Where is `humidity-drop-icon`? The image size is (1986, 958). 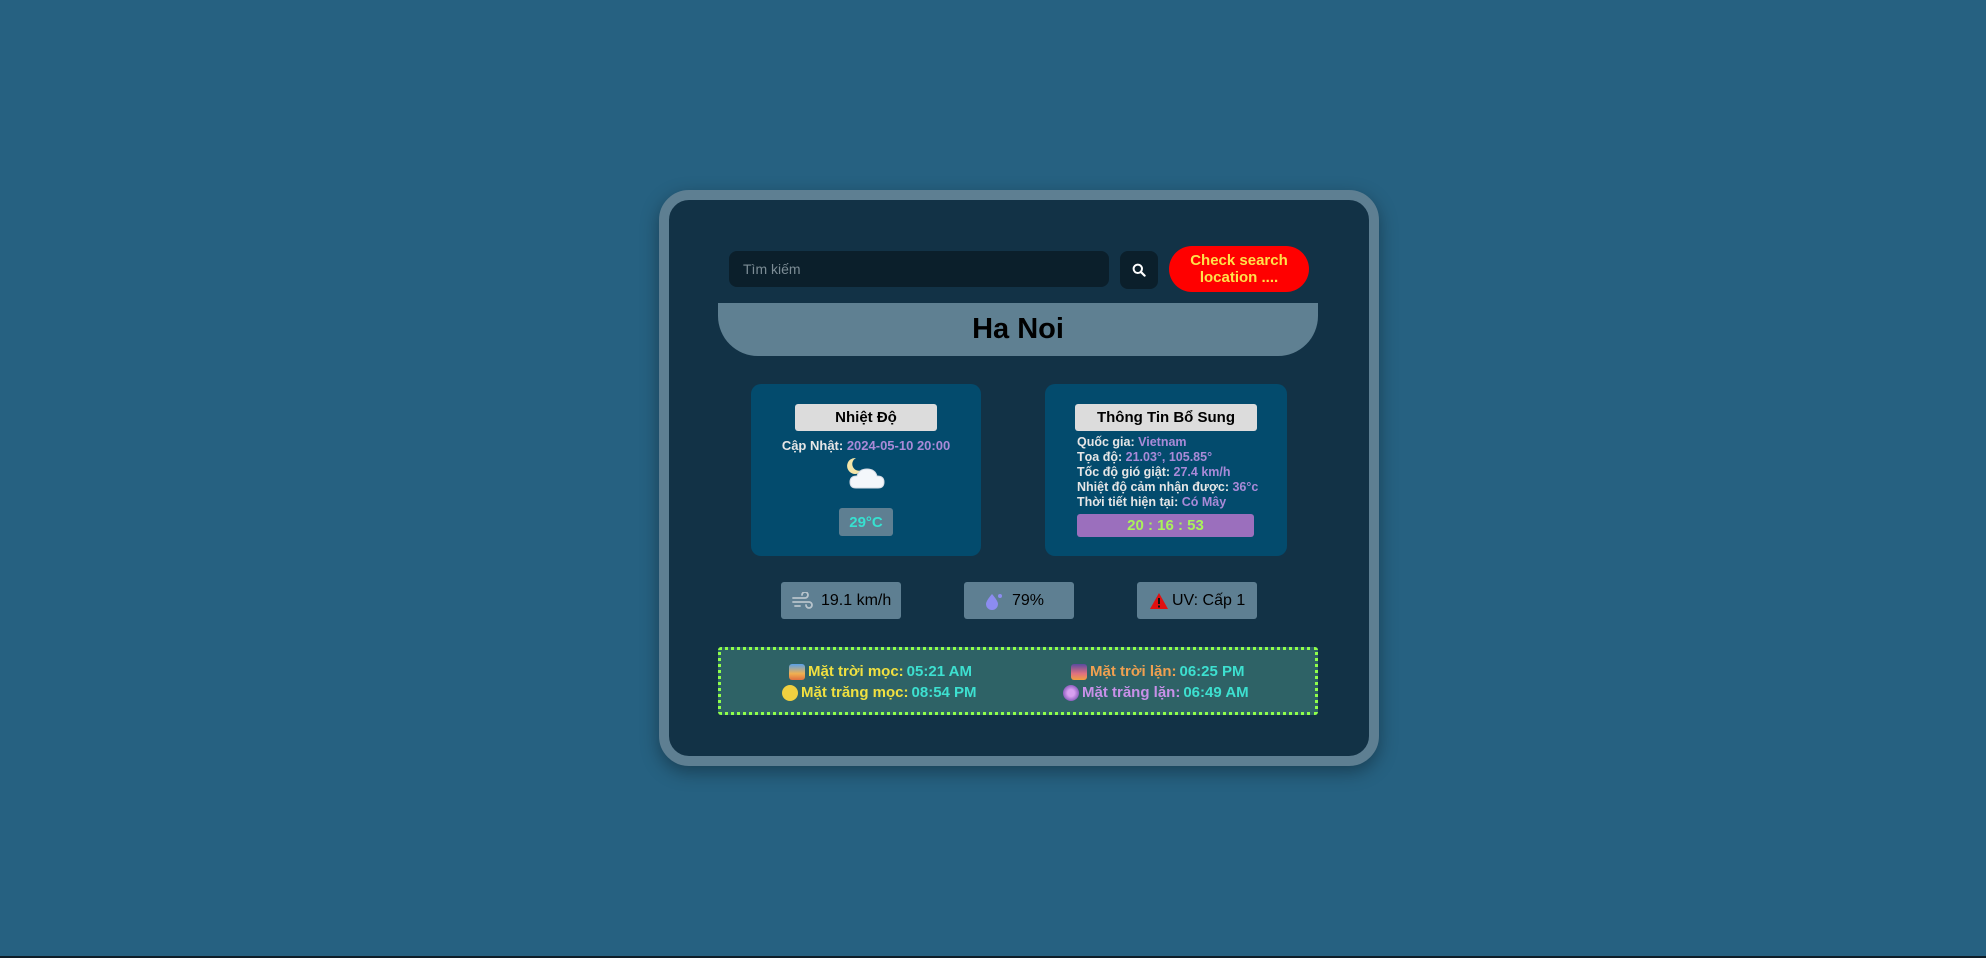 humidity-drop-icon is located at coordinates (994, 601).